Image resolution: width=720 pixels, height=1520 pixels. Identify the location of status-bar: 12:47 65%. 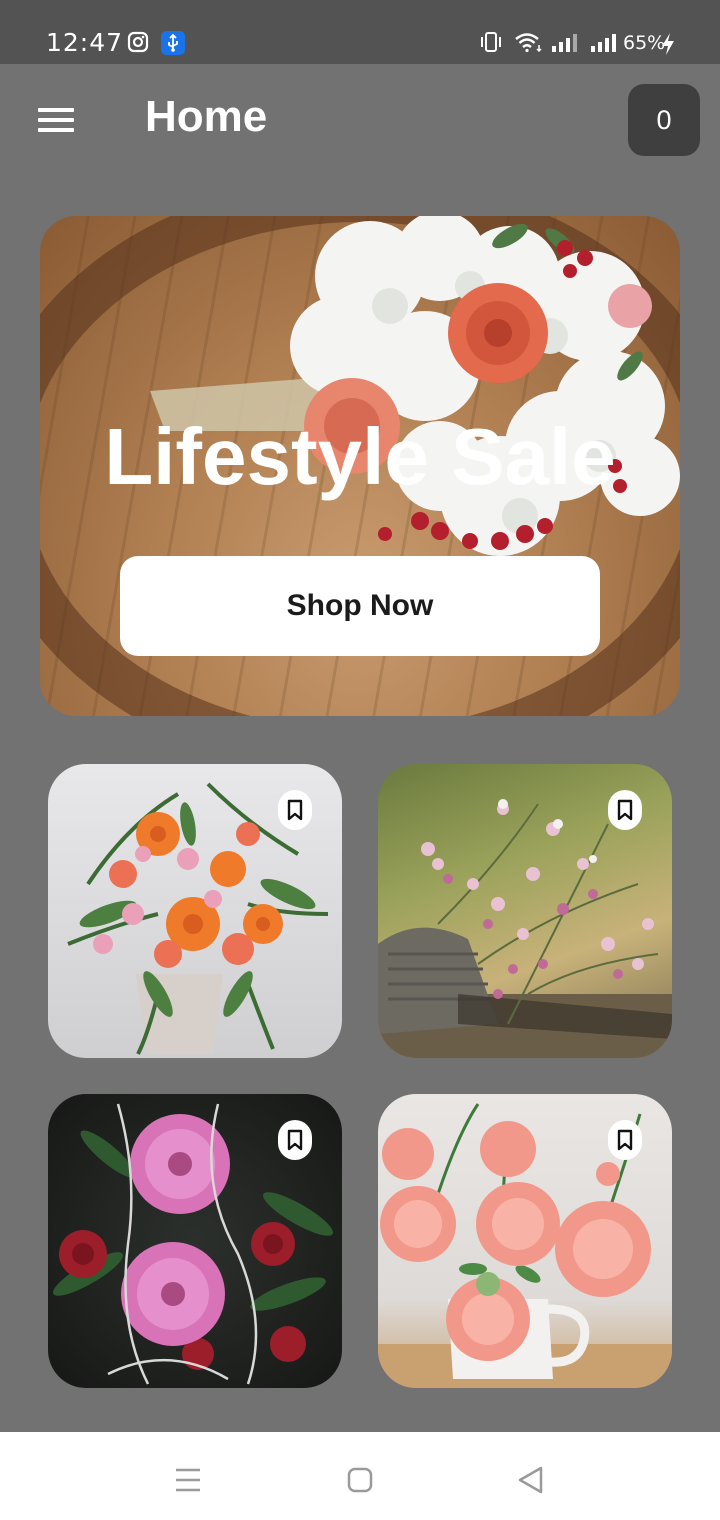
(360, 32).